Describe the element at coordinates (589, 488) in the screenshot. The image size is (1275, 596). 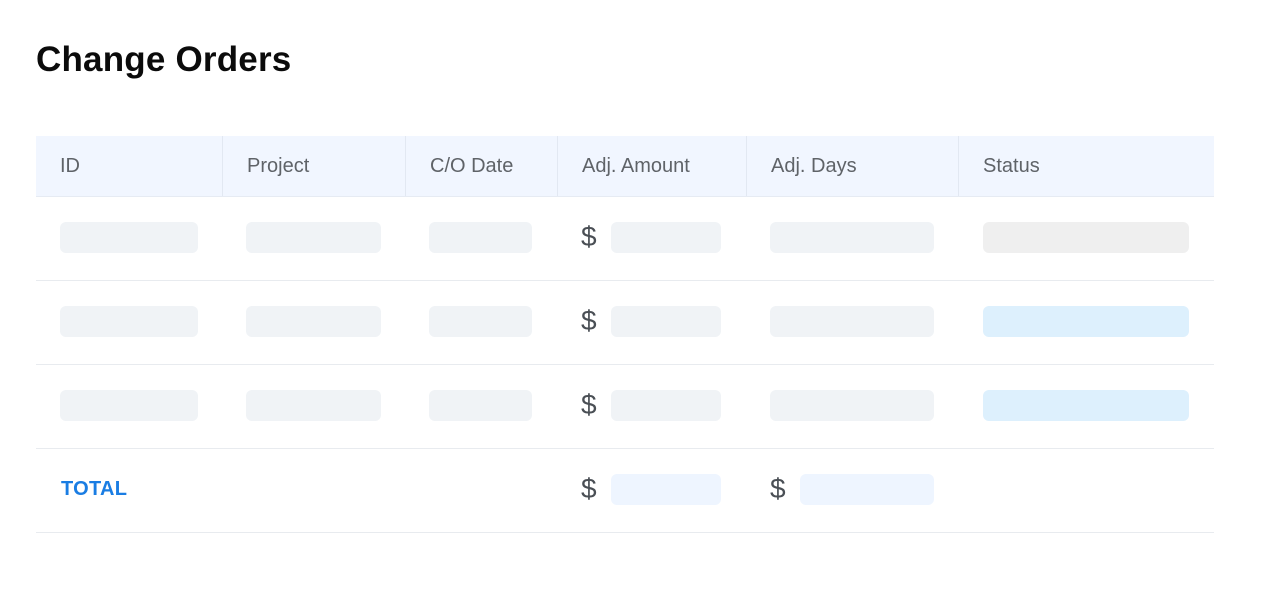
I see `total-amount-dollar-sign: $` at that location.